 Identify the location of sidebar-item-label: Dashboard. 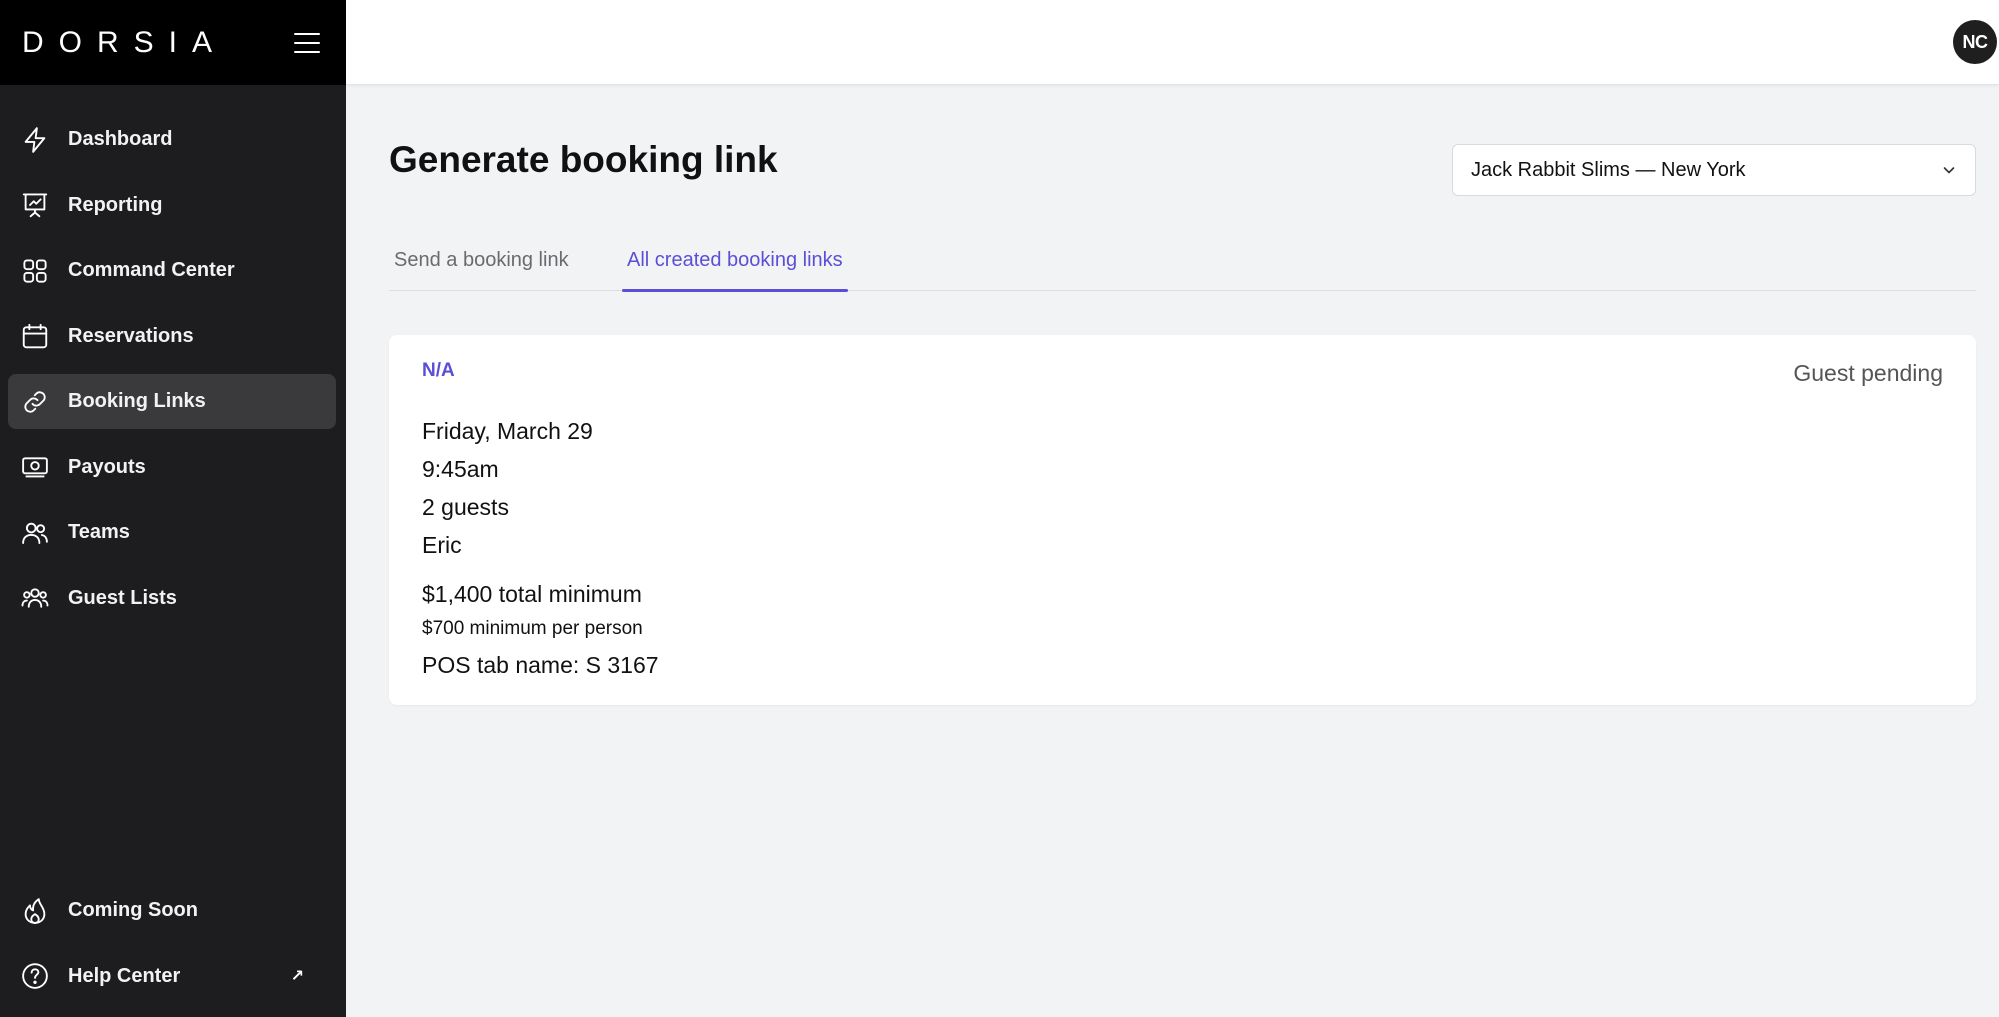
(120, 139).